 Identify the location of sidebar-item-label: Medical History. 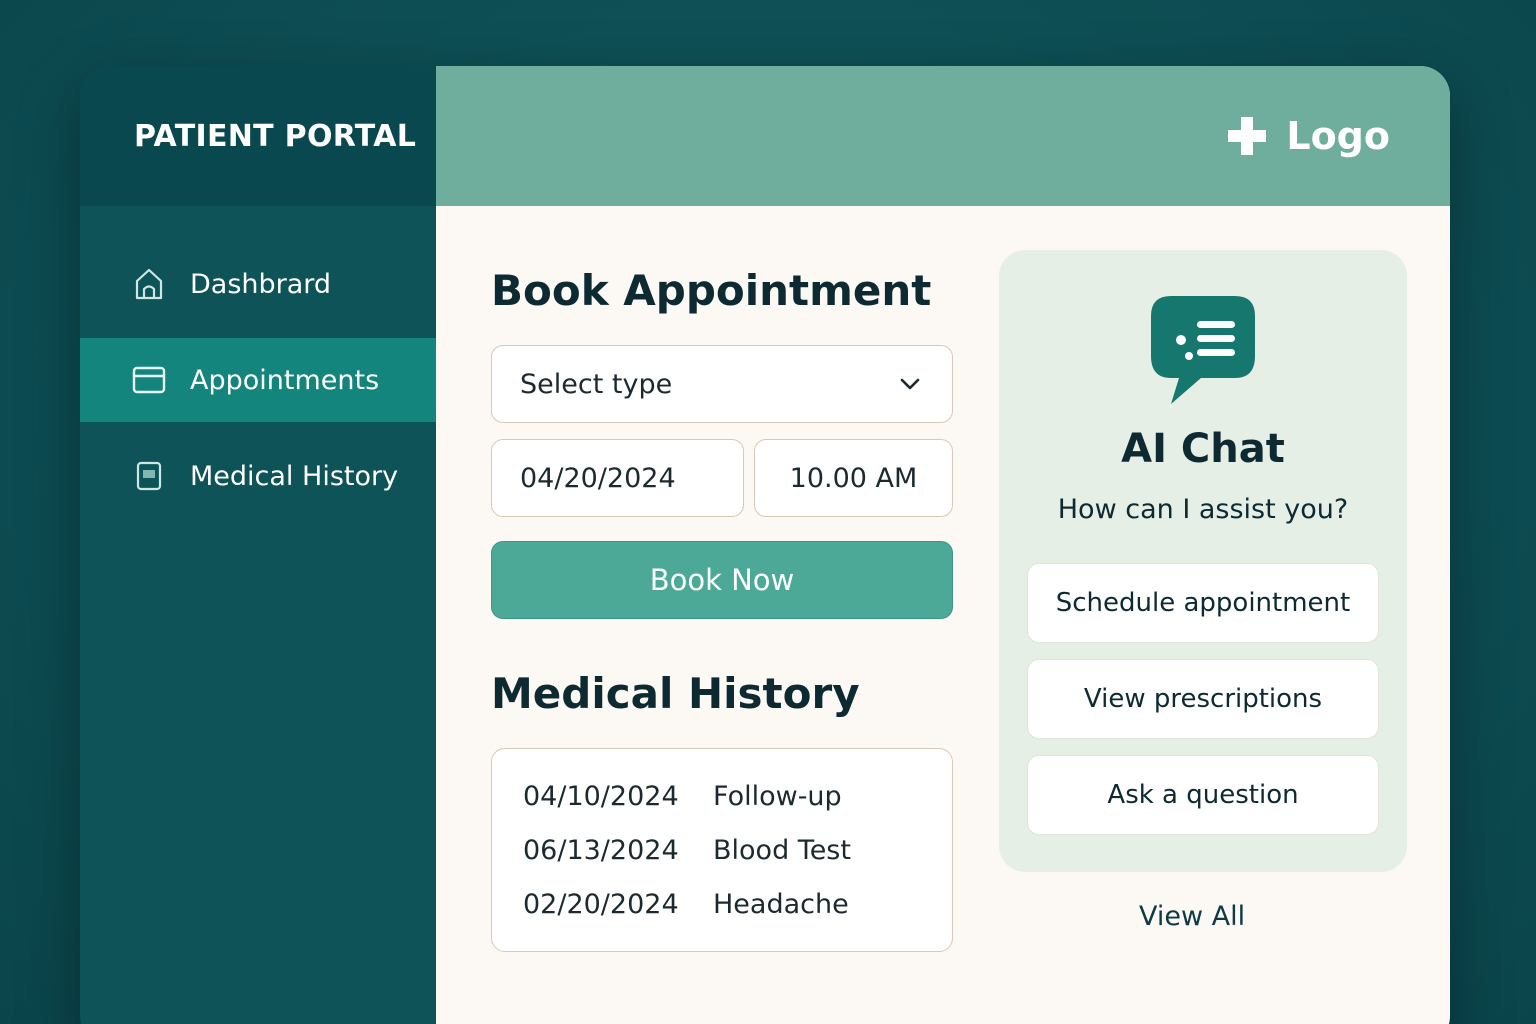
(294, 476).